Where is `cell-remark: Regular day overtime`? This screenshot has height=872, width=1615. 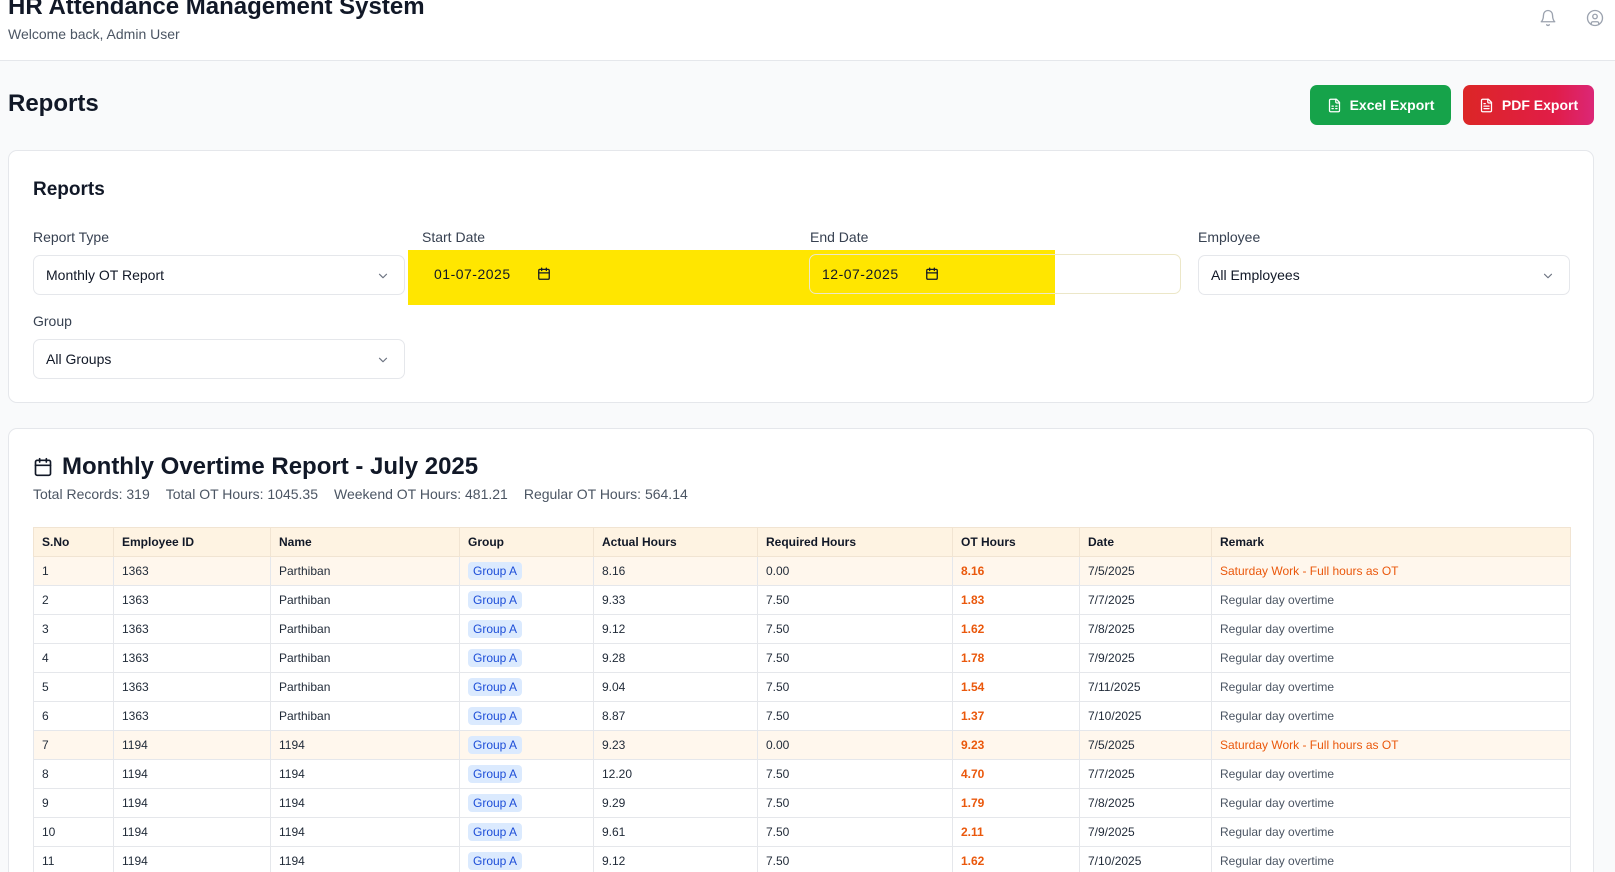
cell-remark: Regular day overtime is located at coordinates (1391, 859).